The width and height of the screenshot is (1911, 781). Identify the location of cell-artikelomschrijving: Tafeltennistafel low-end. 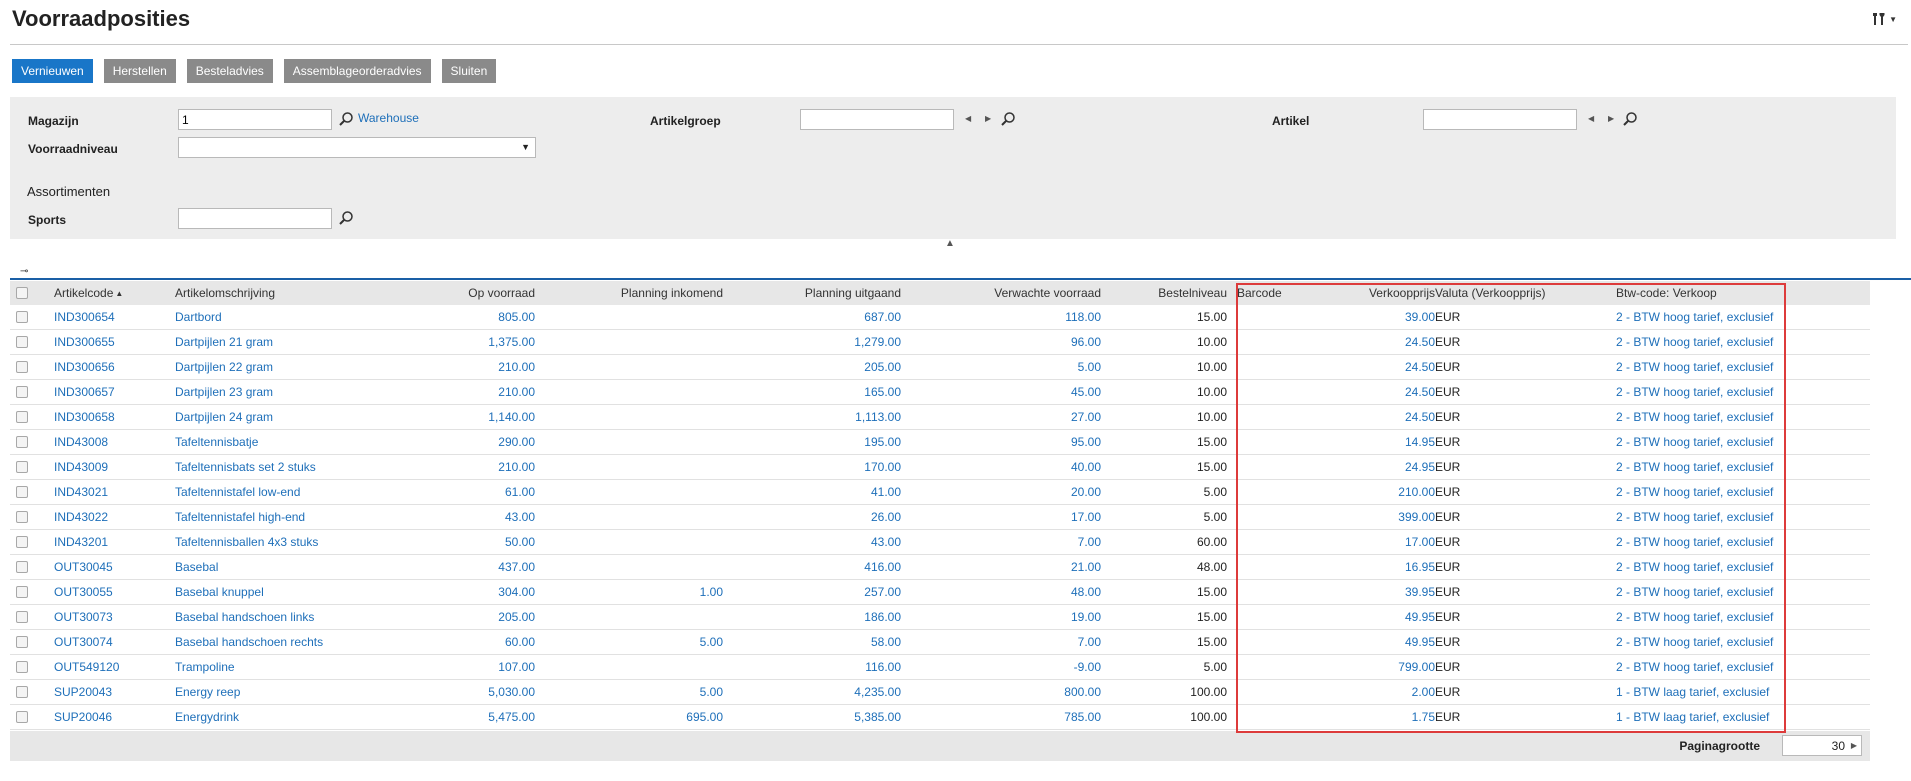
(285, 492).